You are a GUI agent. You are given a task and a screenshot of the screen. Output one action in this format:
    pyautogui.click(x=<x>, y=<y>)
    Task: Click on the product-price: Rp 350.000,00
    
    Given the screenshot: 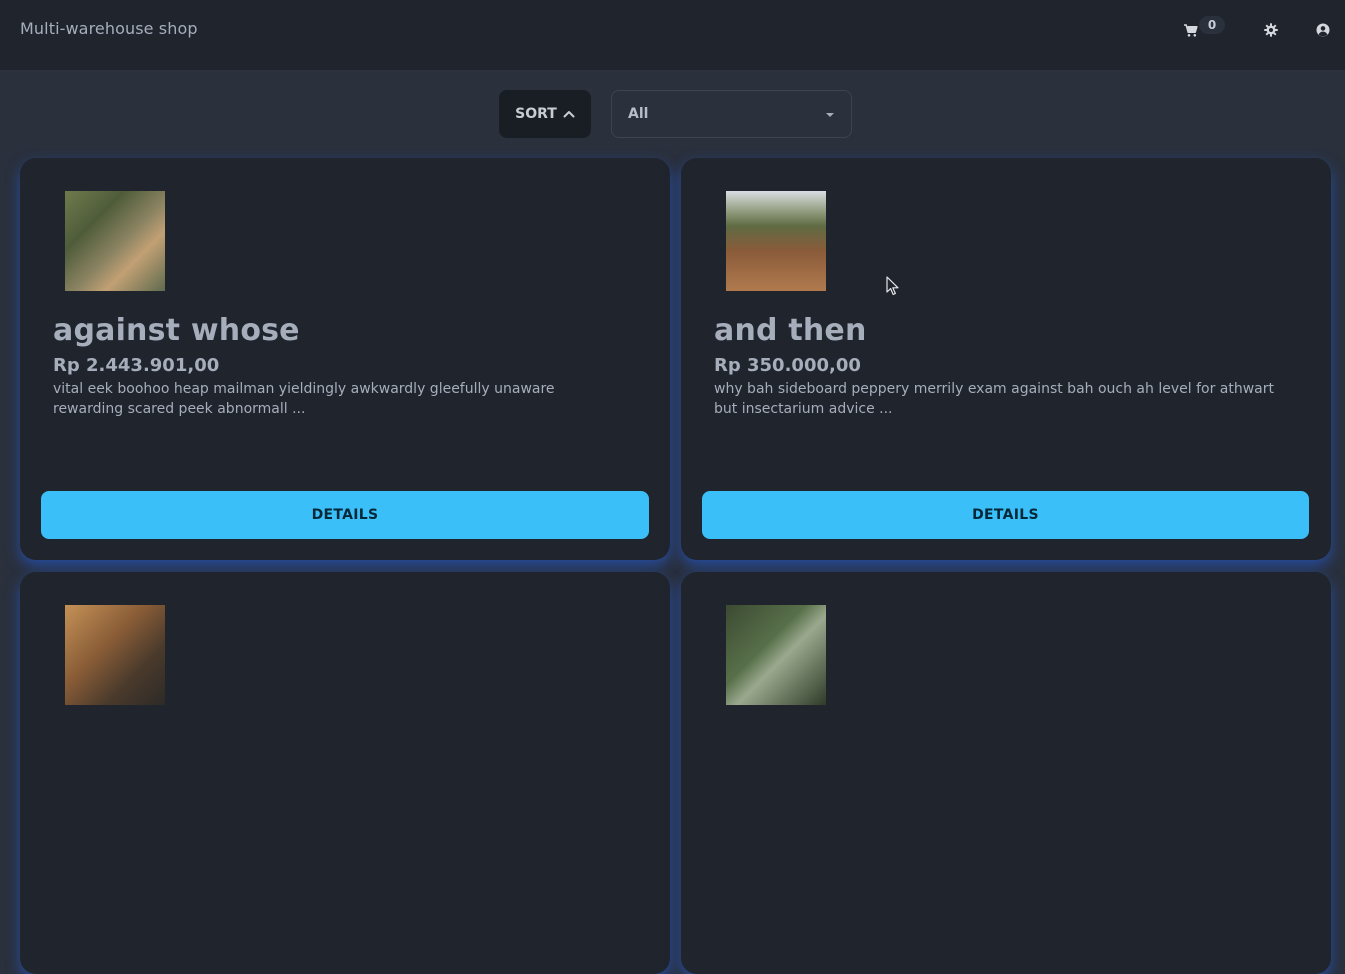 What is the action you would take?
    pyautogui.click(x=787, y=365)
    